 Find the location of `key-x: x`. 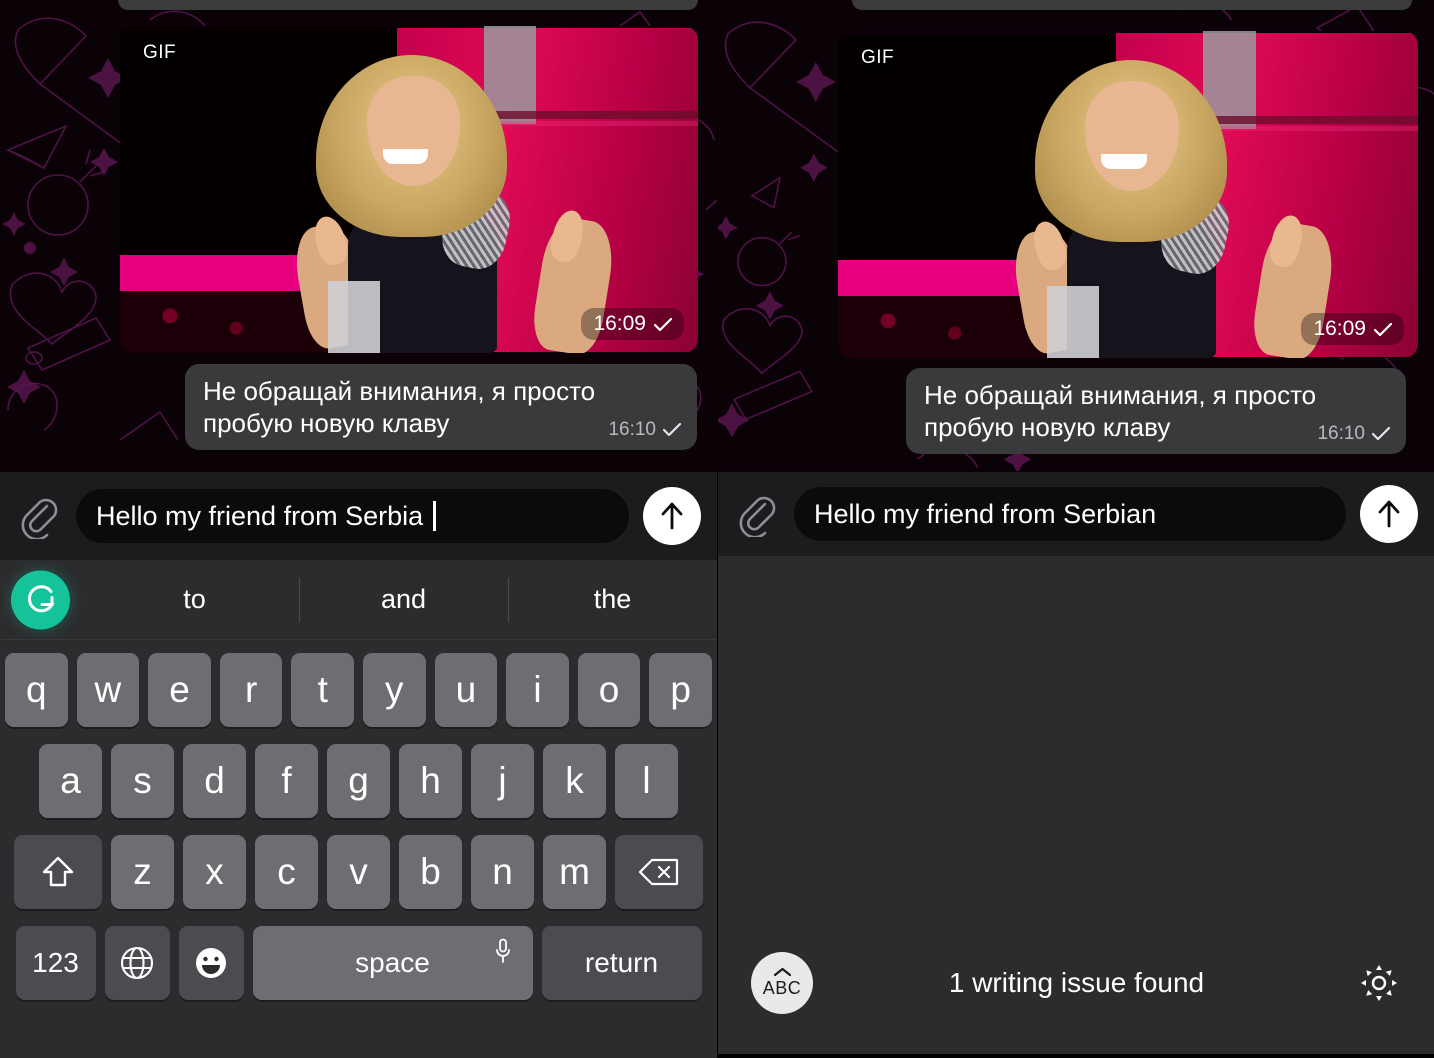

key-x: x is located at coordinates (214, 872).